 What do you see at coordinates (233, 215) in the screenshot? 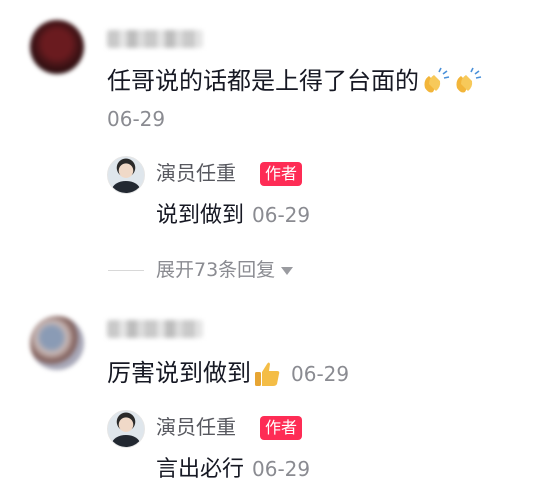
I see `reply-text: 说到做到 06-29` at bounding box center [233, 215].